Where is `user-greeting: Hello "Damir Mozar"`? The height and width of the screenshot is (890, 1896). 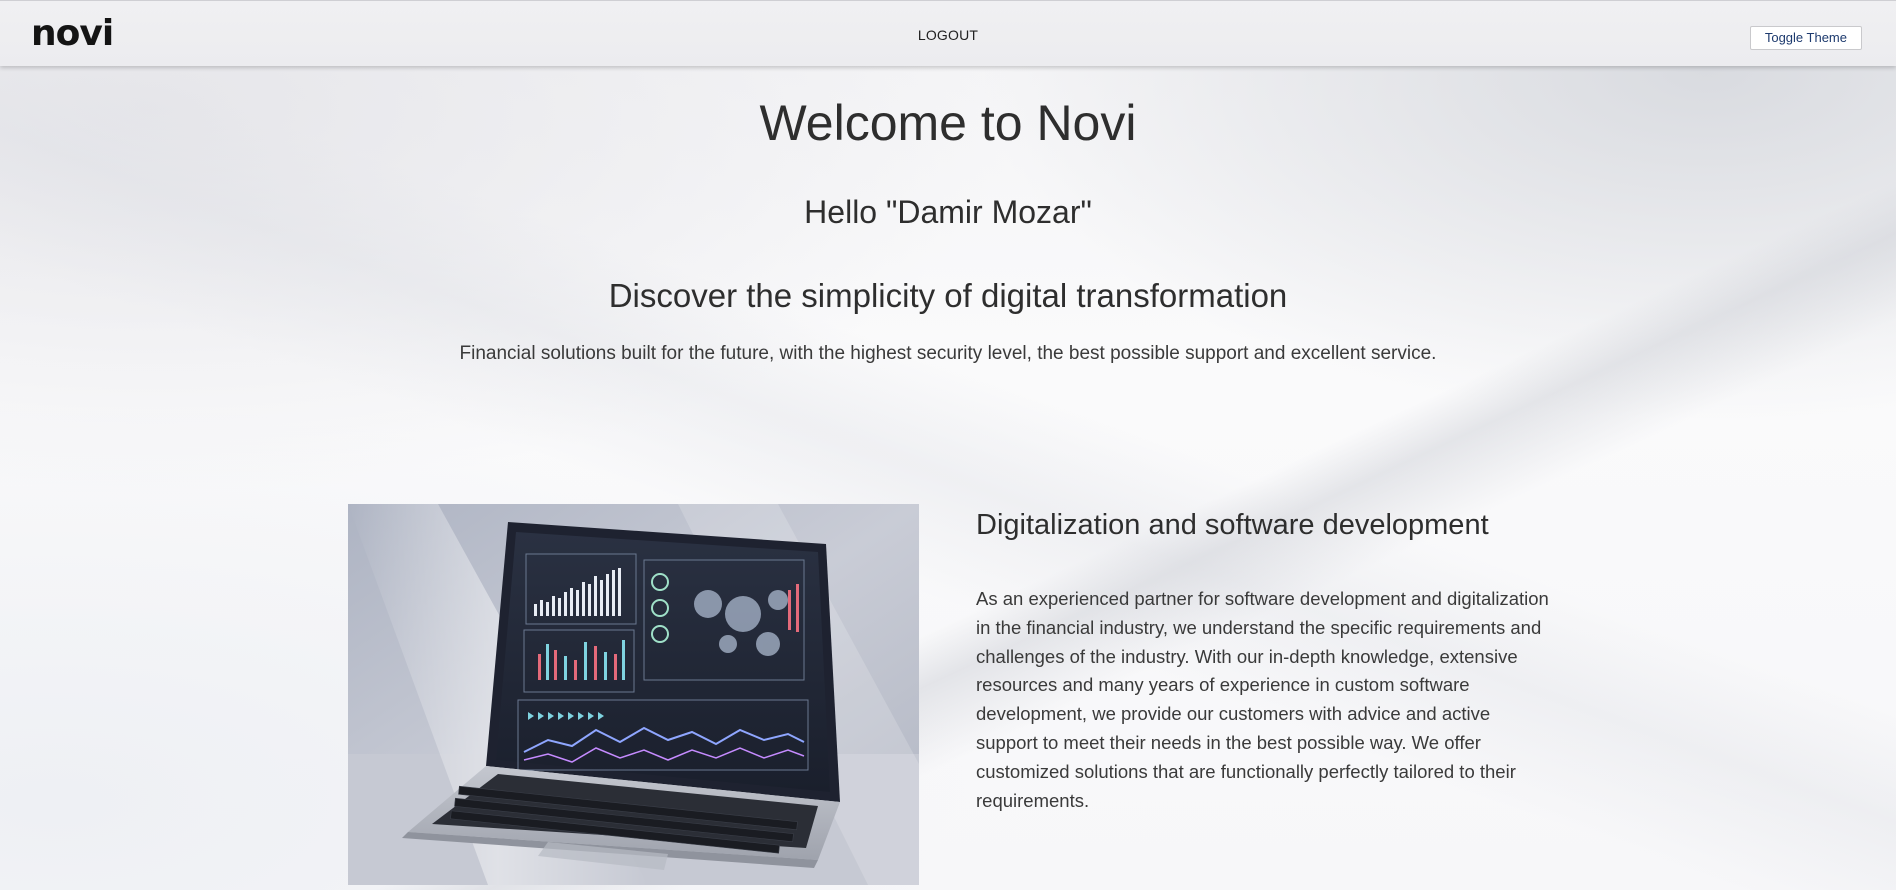 user-greeting: Hello "Damir Mozar" is located at coordinates (948, 212).